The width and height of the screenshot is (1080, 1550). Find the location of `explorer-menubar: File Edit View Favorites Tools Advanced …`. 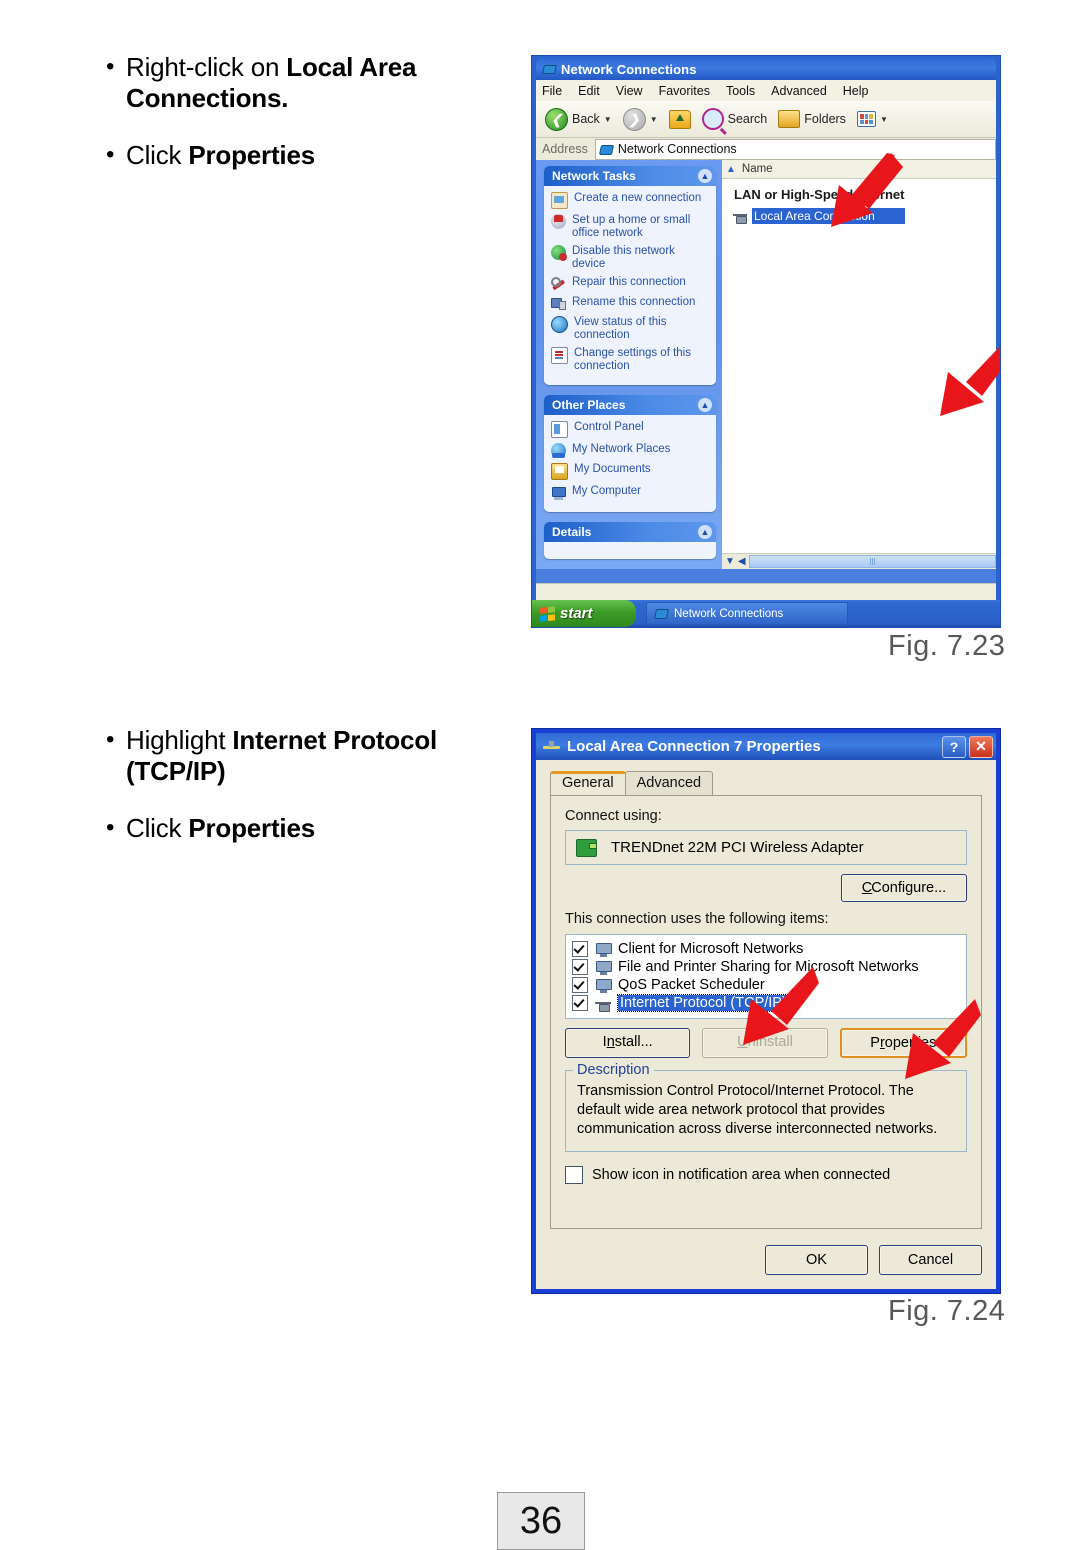

explorer-menubar: File Edit View Favorites Tools Advanced … is located at coordinates (766, 90).